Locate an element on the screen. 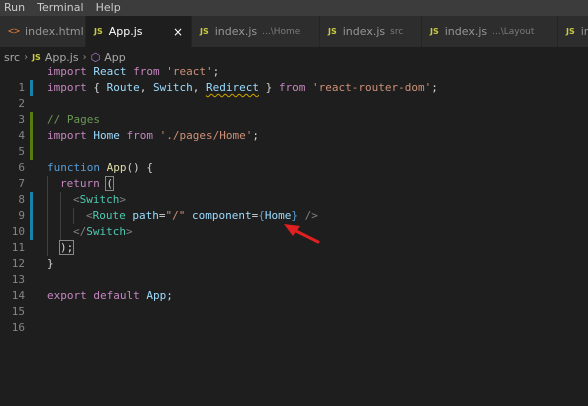 The image size is (588, 406). line-number: 16 is located at coordinates (18, 327).